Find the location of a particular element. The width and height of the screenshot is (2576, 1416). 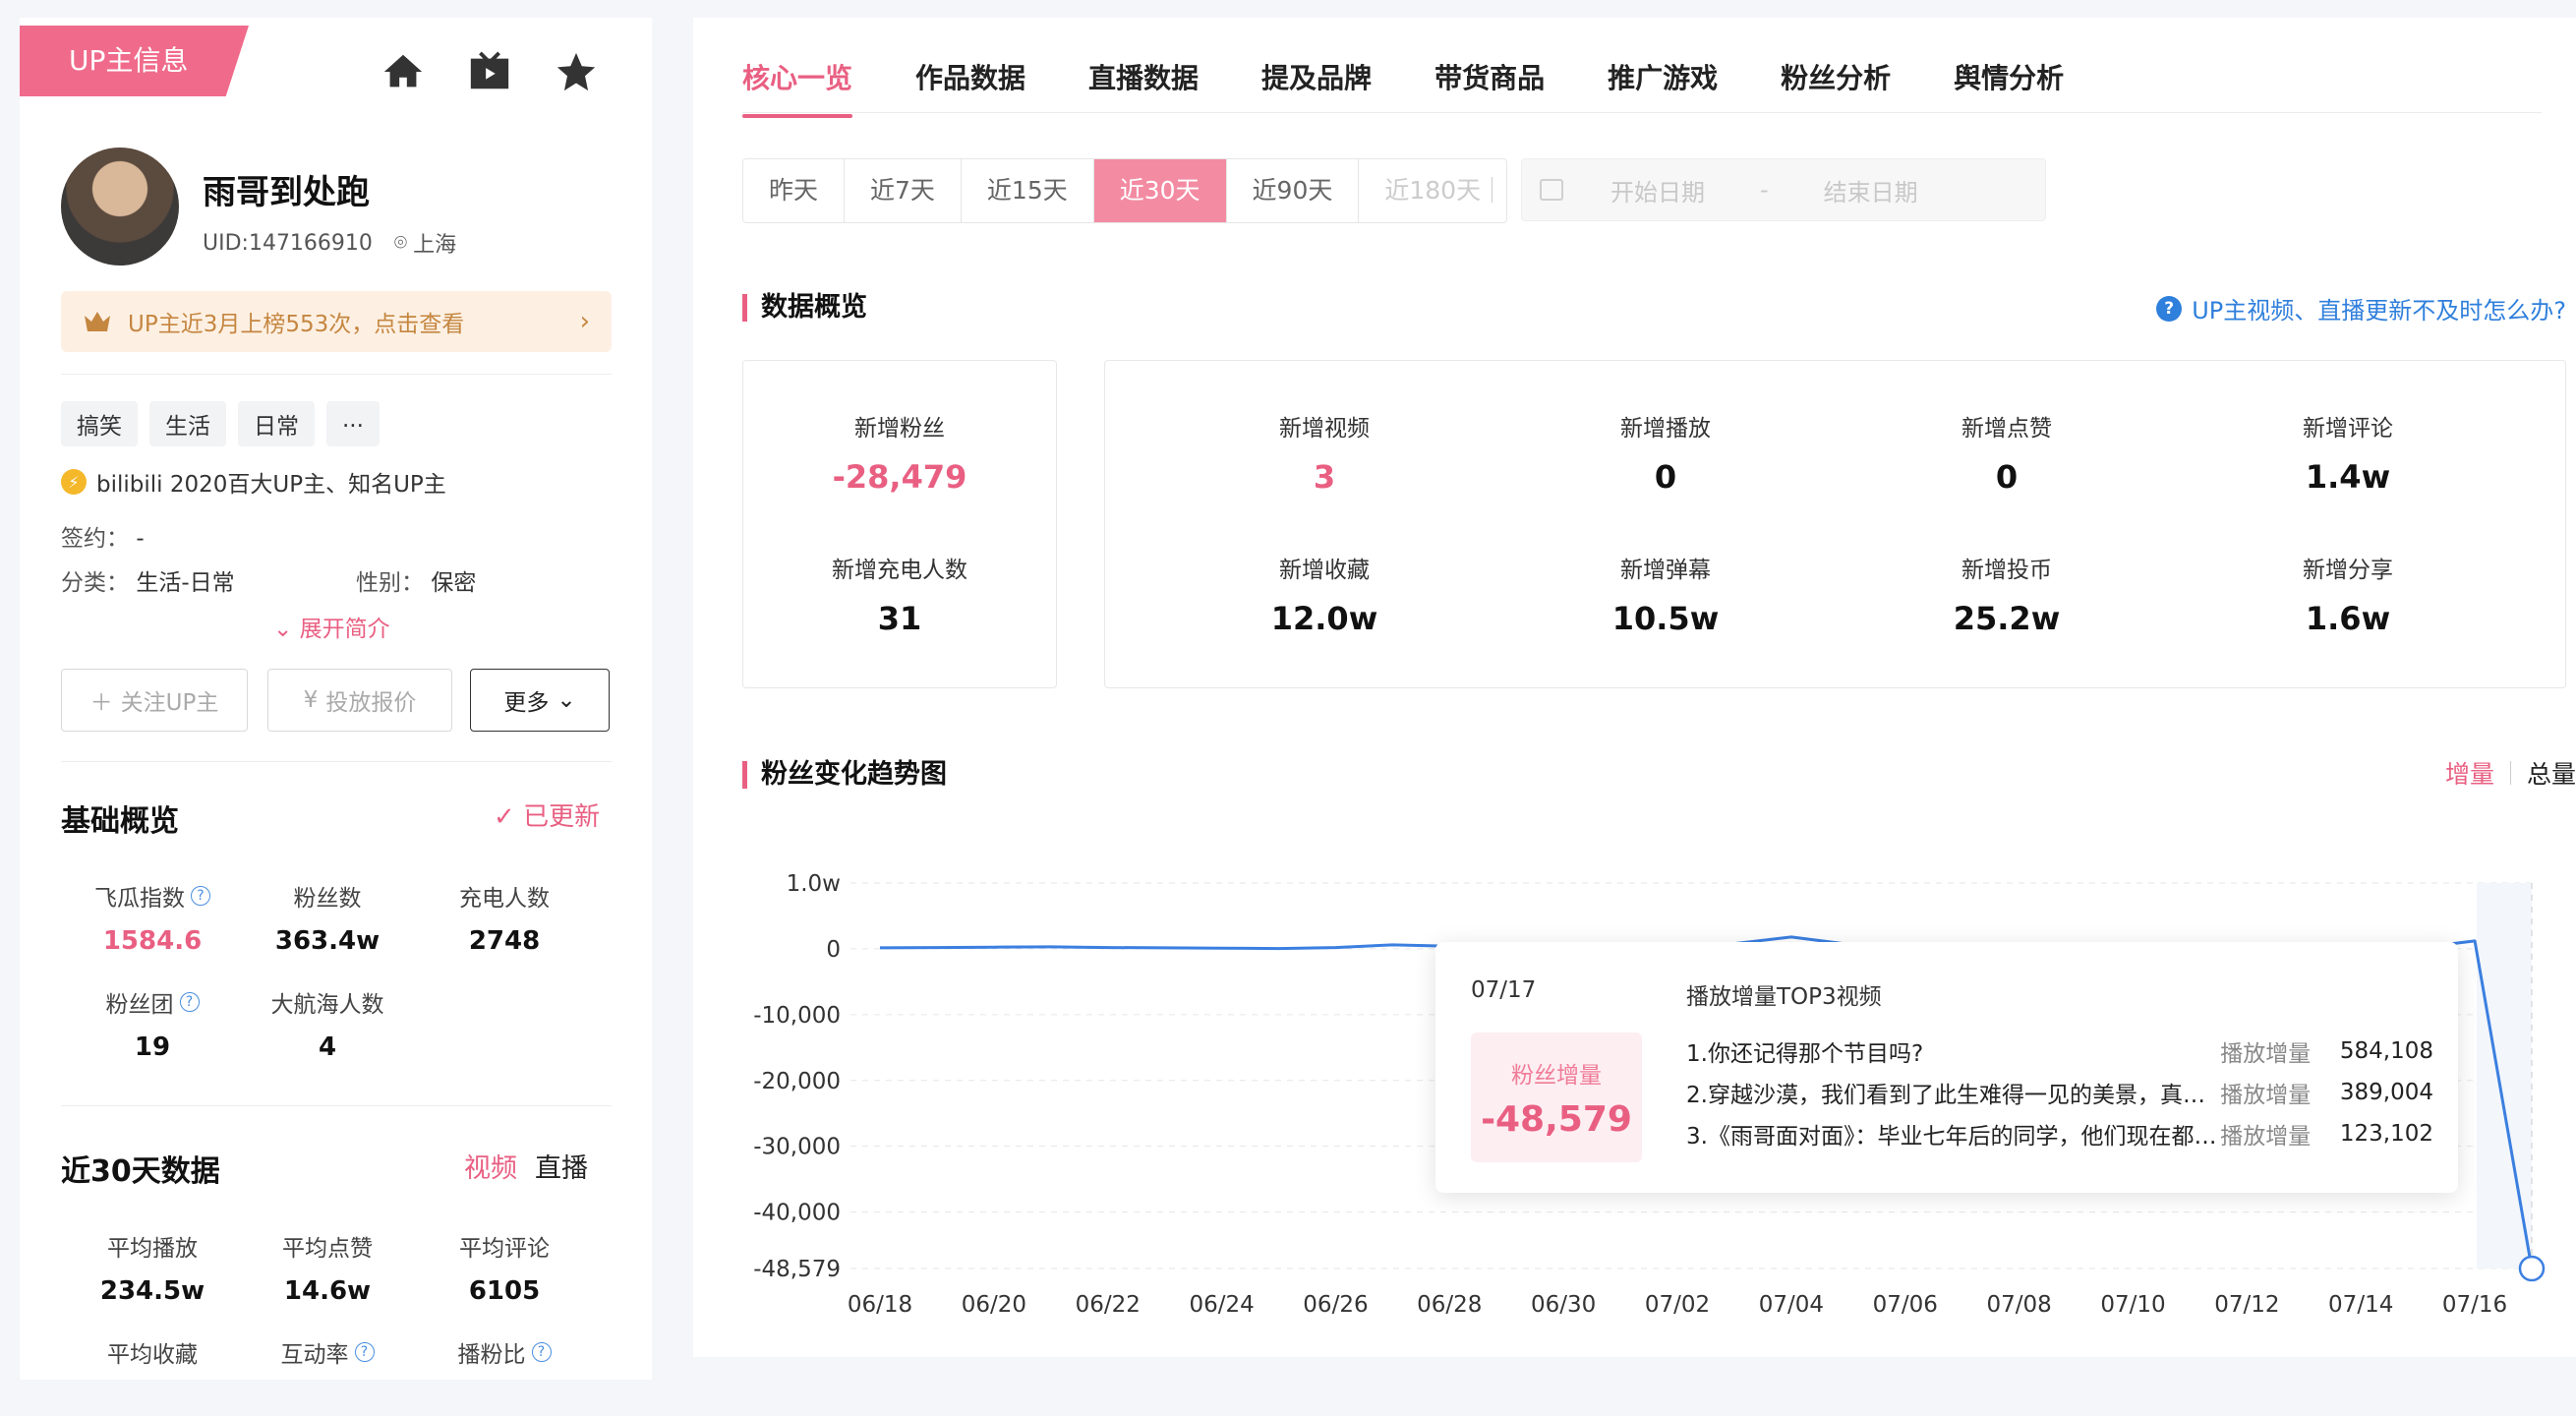

x-tick-label: 06/30 is located at coordinates (1563, 1305).